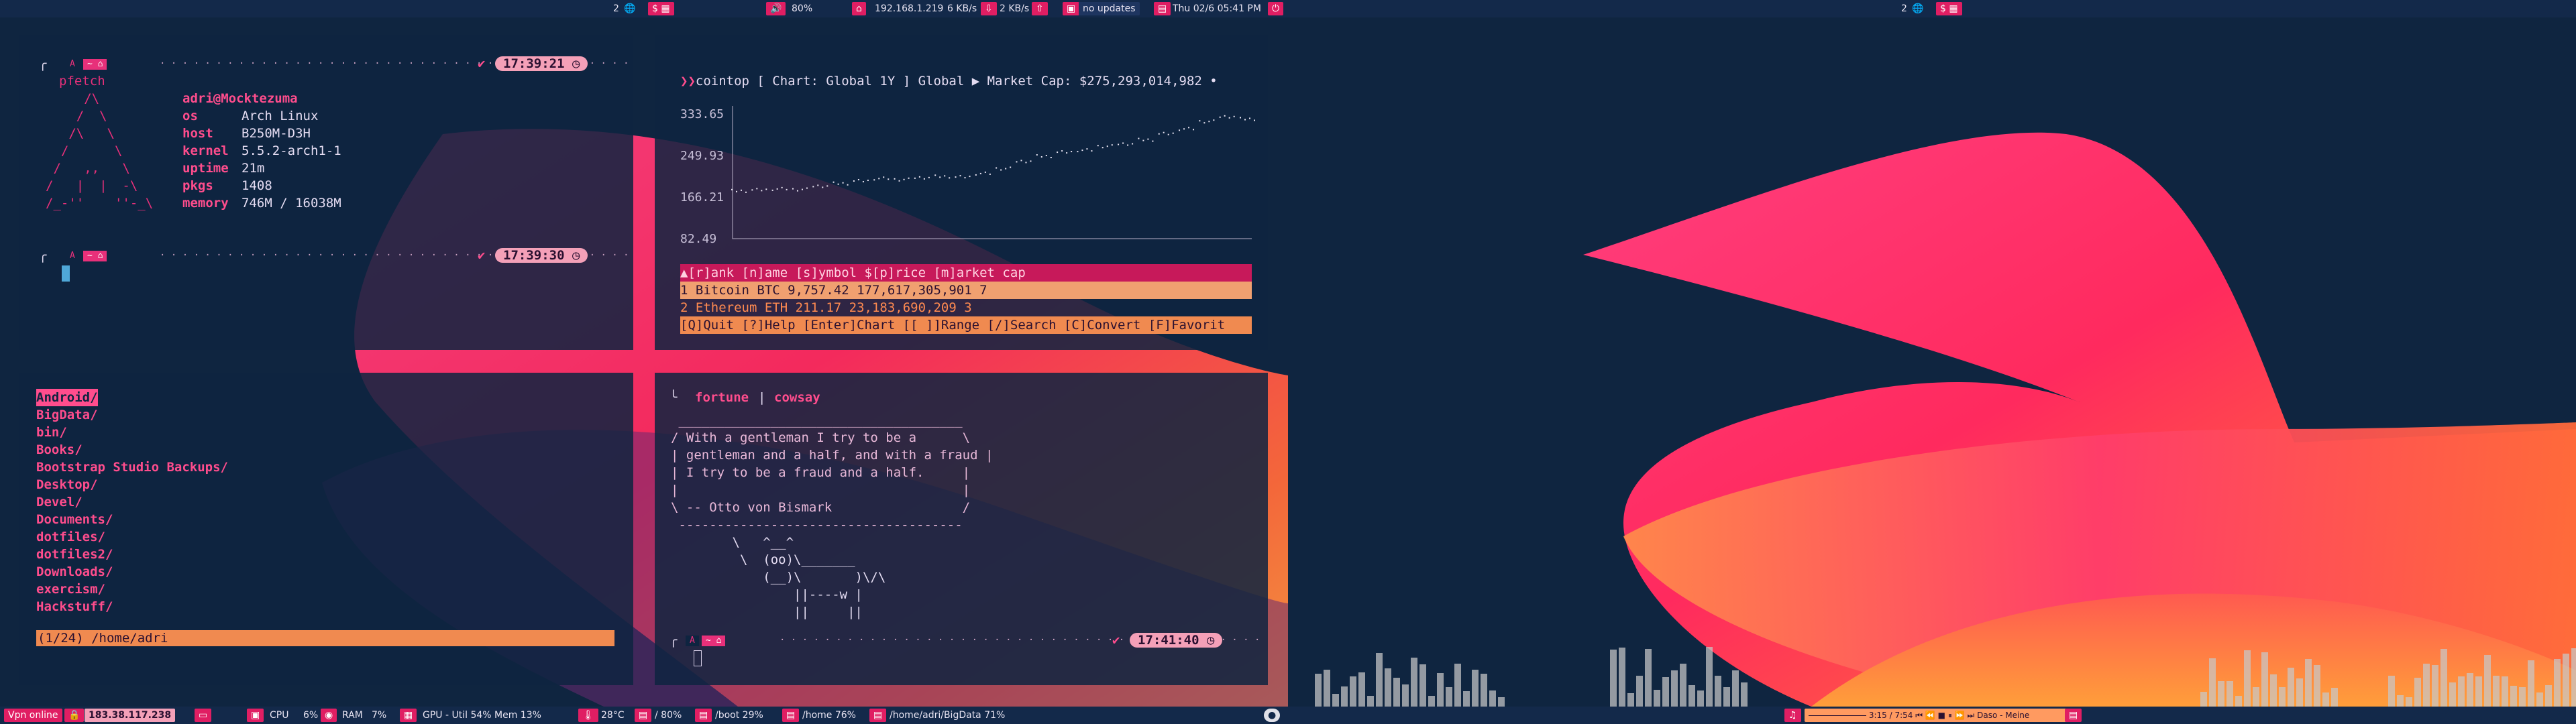 The height and width of the screenshot is (724, 2576). Describe the element at coordinates (778, 577) in the screenshot. I see `cow-line: (__)\ )\/\` at that location.